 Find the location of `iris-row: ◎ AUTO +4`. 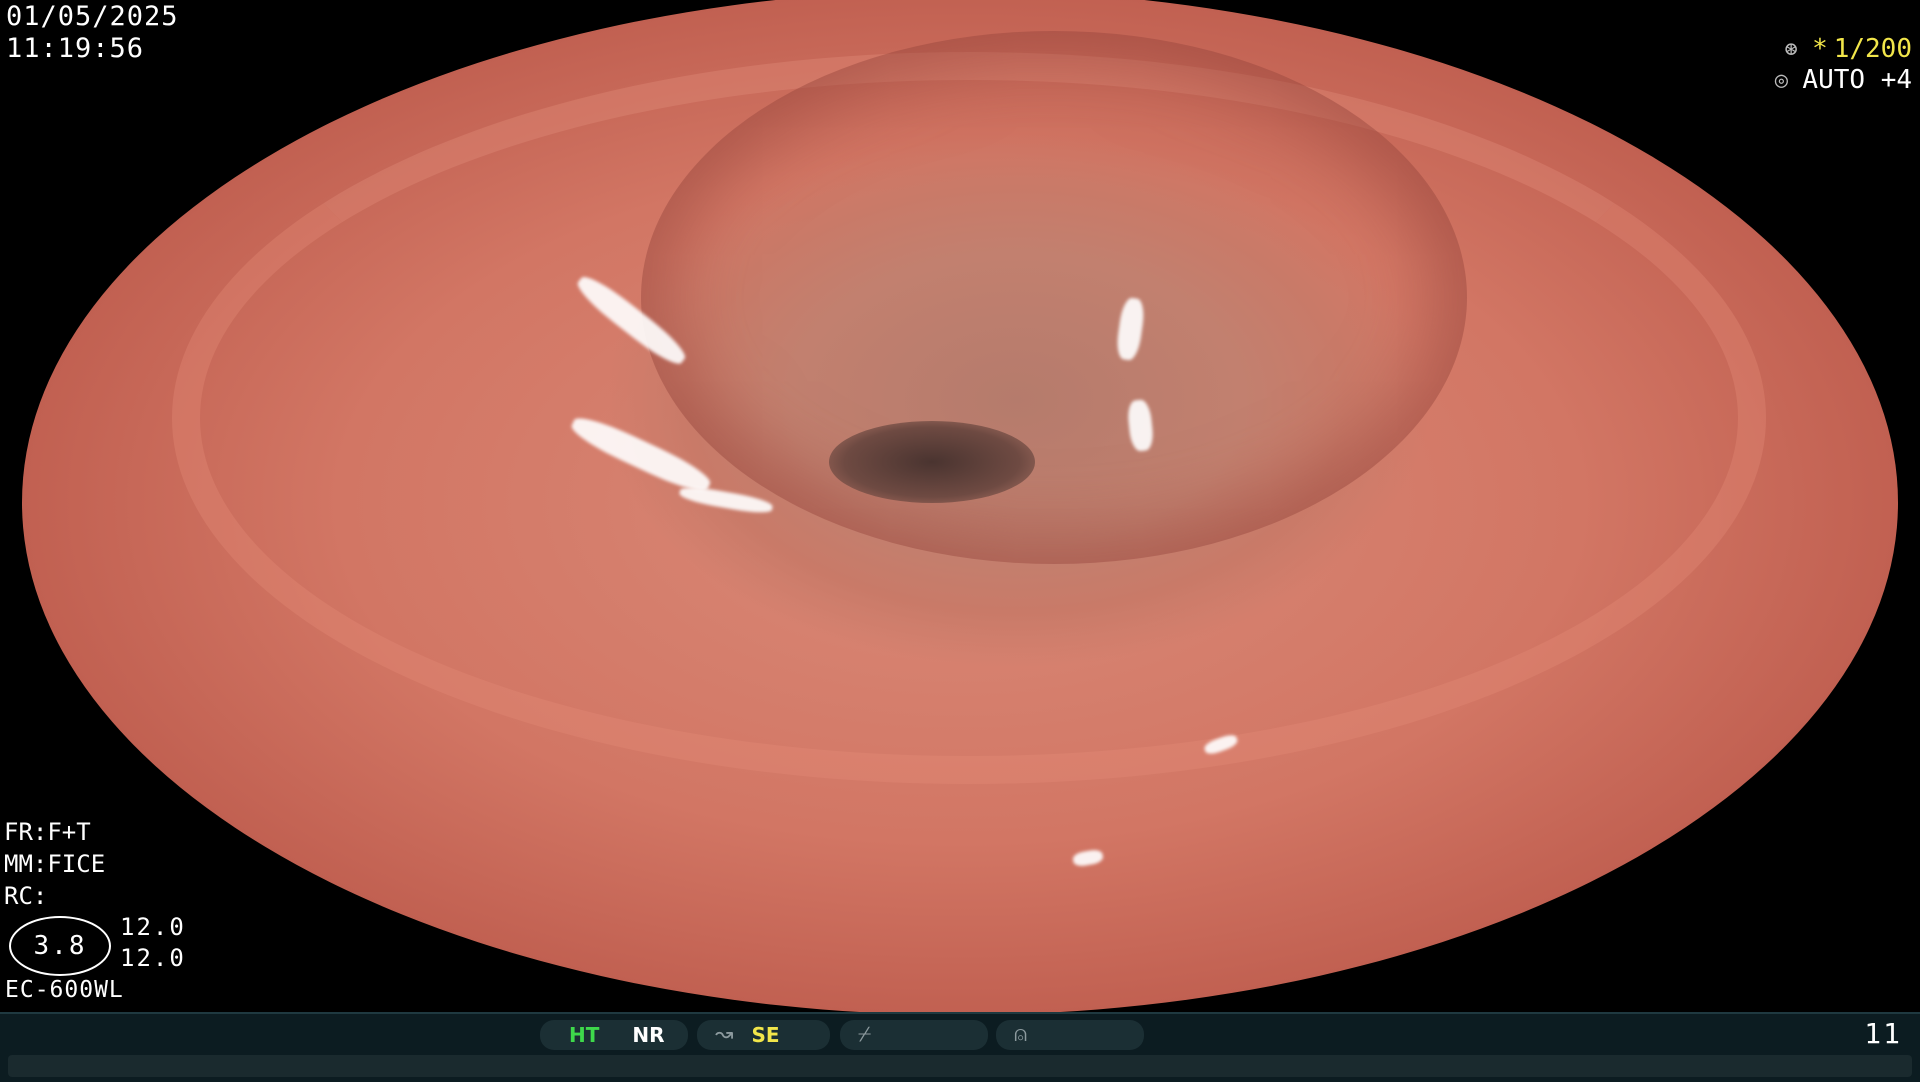

iris-row: ◎ AUTO +4 is located at coordinates (1839, 80).